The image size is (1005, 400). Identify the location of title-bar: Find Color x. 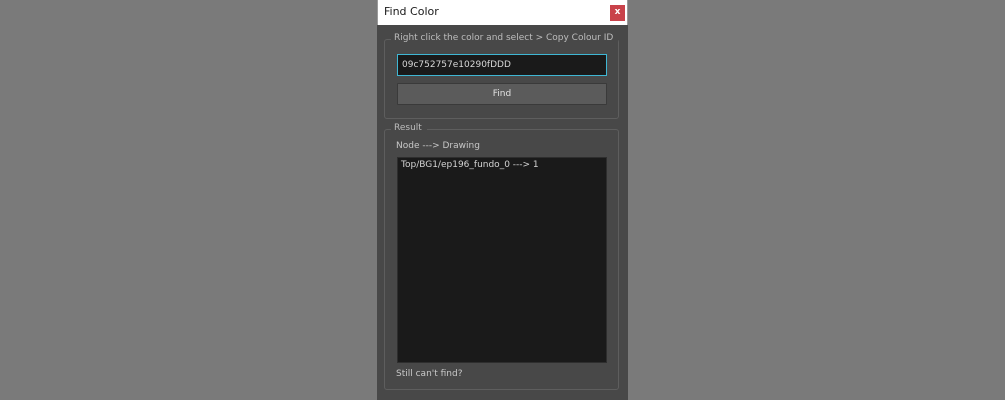
(502, 12).